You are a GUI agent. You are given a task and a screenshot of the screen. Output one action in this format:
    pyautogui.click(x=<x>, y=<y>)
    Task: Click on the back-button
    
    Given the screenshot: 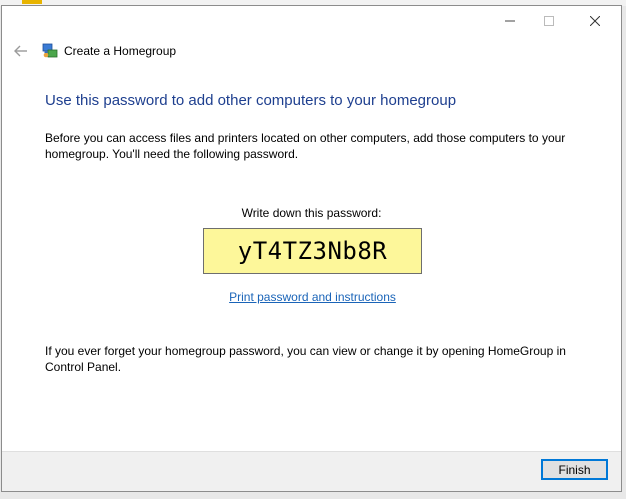 What is the action you would take?
    pyautogui.click(x=21, y=51)
    